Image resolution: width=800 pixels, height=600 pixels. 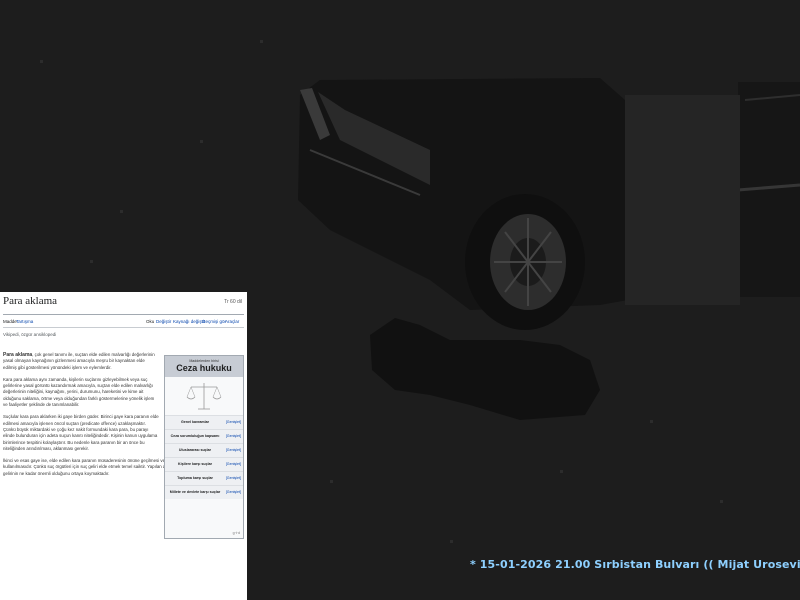 I want to click on wiki-header: Para aklama Tr 60 dil, so click(x=123, y=303).